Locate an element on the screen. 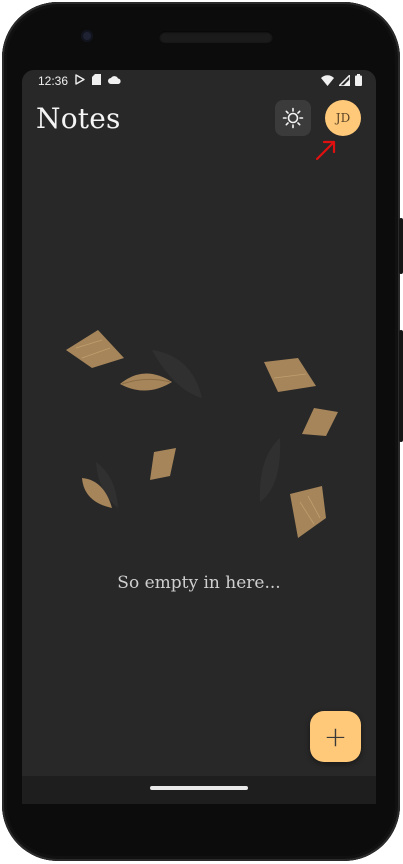 The image size is (403, 864). status-bar: 12:36 is located at coordinates (199, 81).